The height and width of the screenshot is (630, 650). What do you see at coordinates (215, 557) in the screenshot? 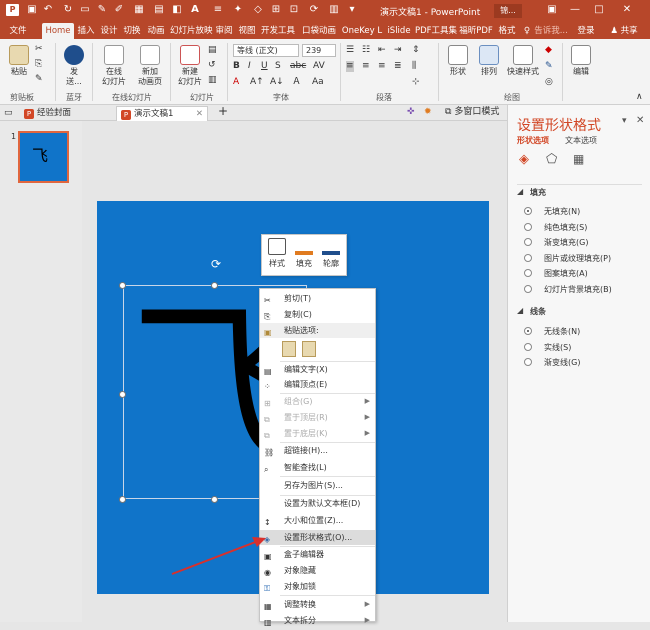
I see `annotation-arrow-line` at bounding box center [215, 557].